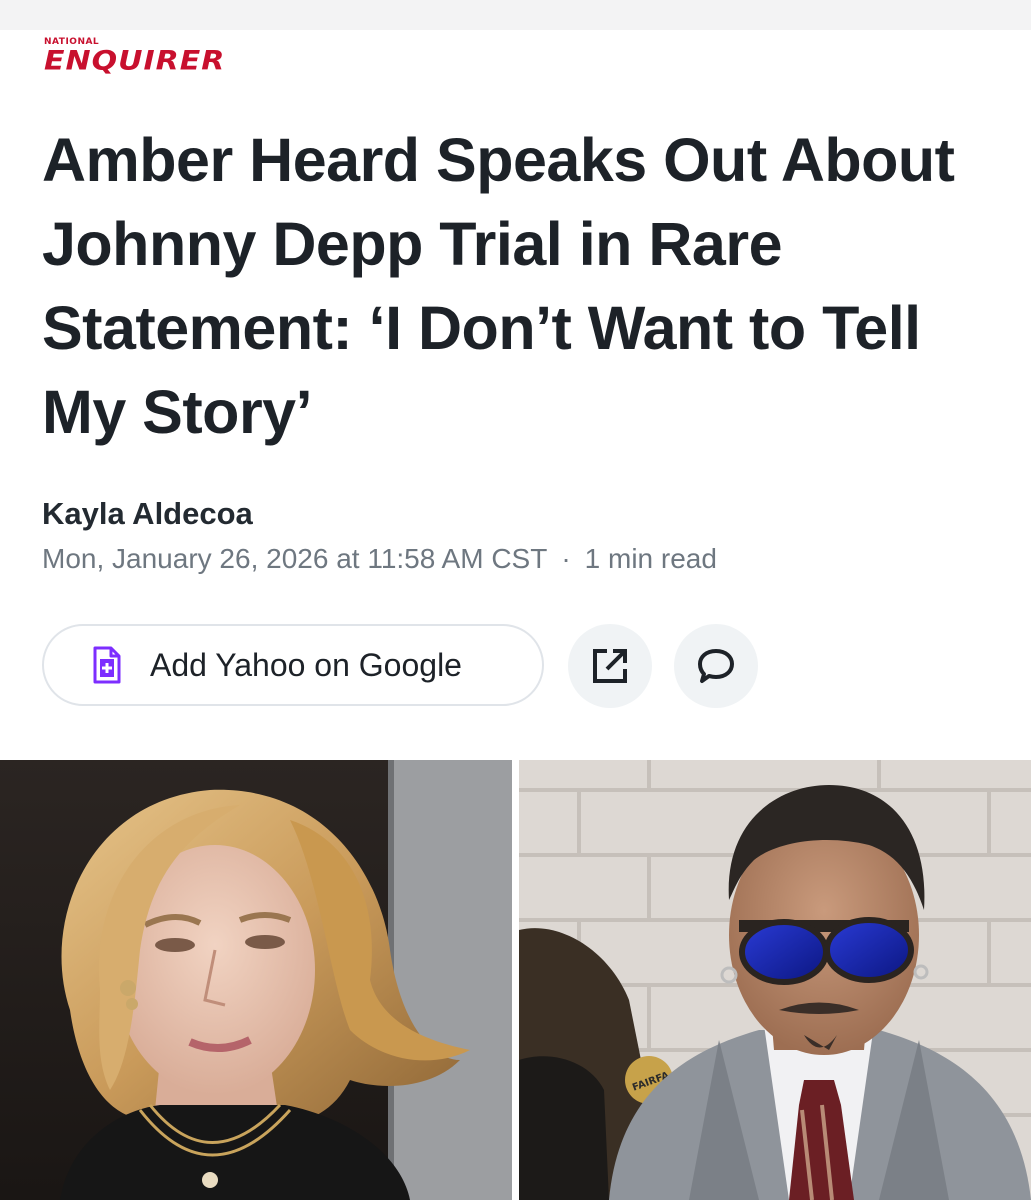 The height and width of the screenshot is (1200, 1031). I want to click on publisher-logo: NATIONAL ENQUIRER, so click(134, 58).